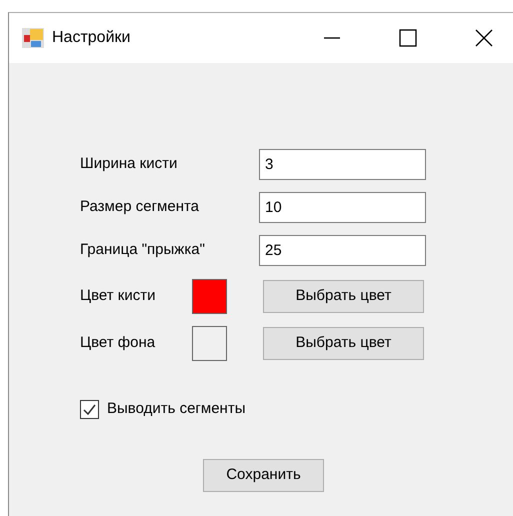  I want to click on save-button: Сохранить, so click(263, 475).